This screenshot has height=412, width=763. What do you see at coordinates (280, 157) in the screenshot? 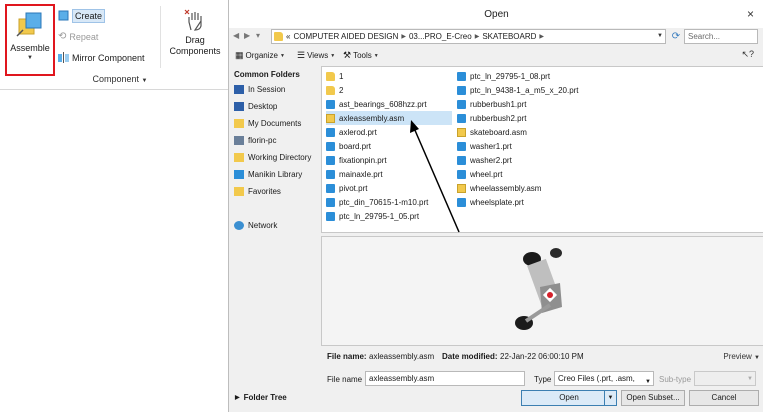
I see `sidebar-item-label: Working Directory` at bounding box center [280, 157].